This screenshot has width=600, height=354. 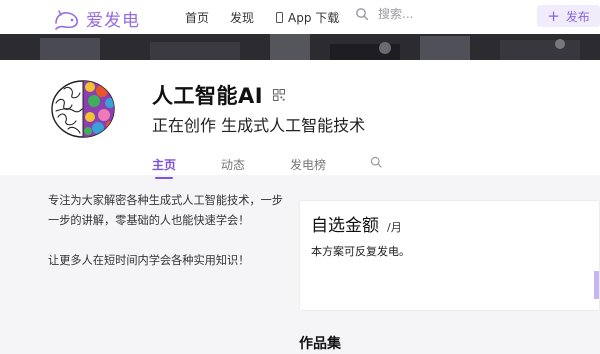 I want to click on logo-icon, so click(x=66, y=19).